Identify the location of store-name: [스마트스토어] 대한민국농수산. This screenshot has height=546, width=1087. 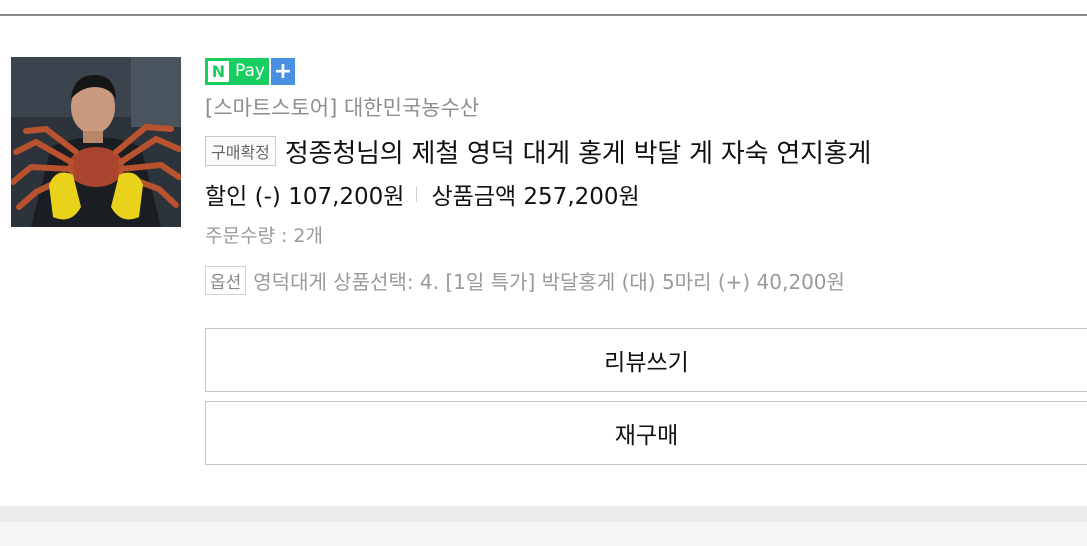
(646, 108).